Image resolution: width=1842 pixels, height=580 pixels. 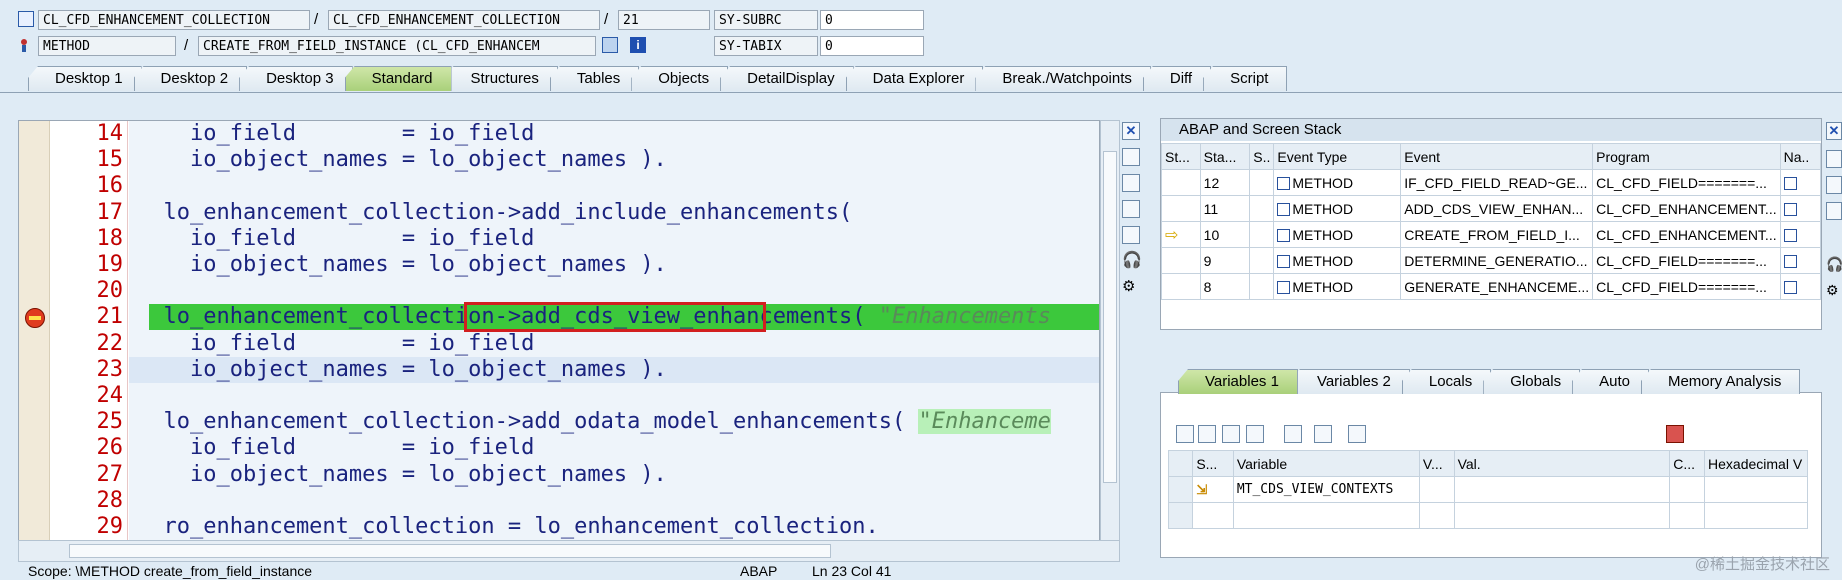 What do you see at coordinates (1756, 463) in the screenshot?
I see `col-hex: Hexadecimal V` at bounding box center [1756, 463].